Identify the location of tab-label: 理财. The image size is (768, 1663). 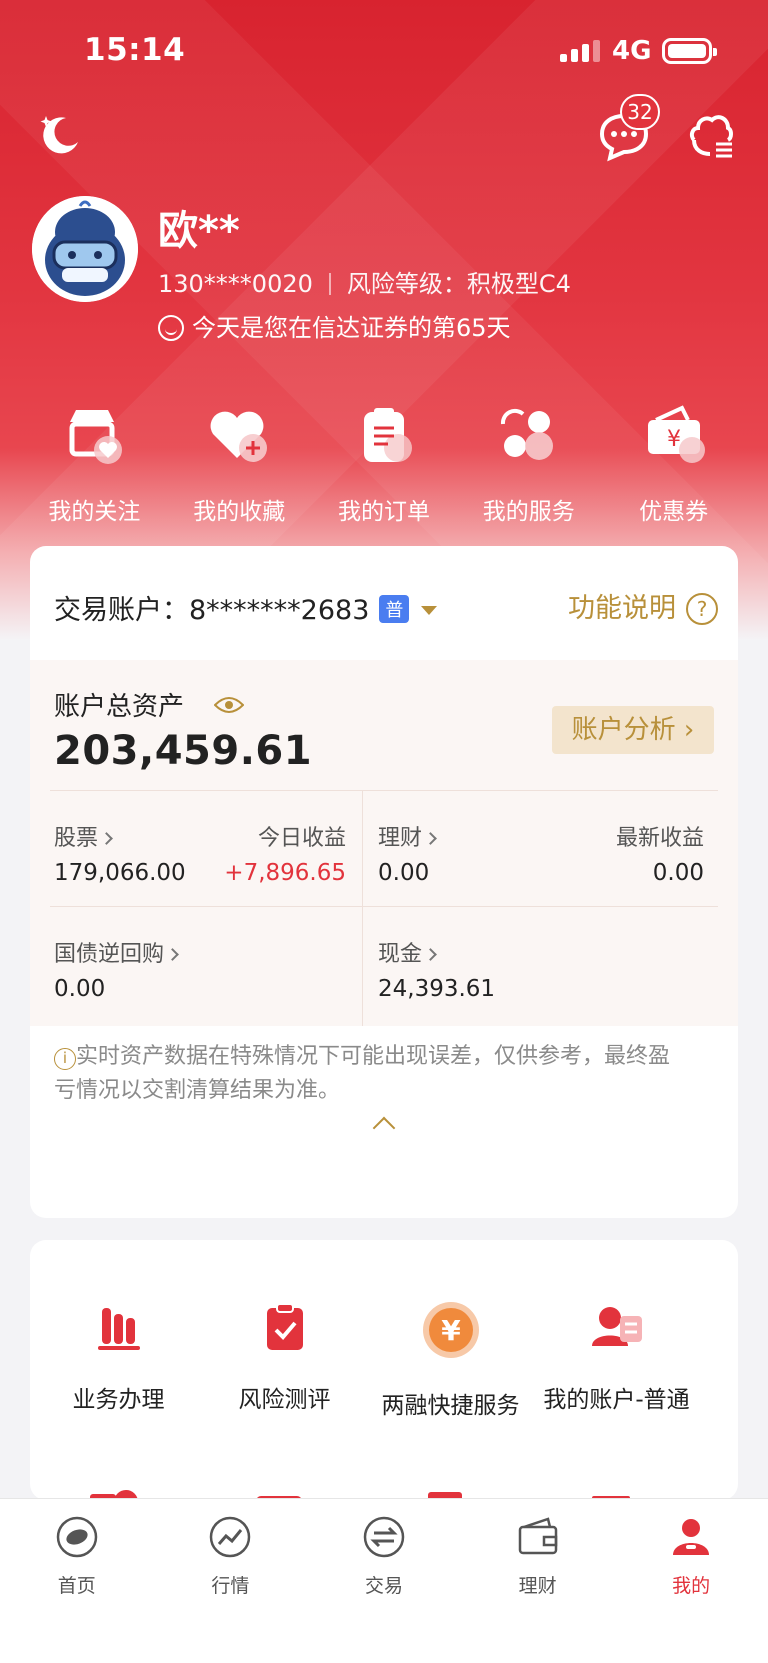
(537, 1586).